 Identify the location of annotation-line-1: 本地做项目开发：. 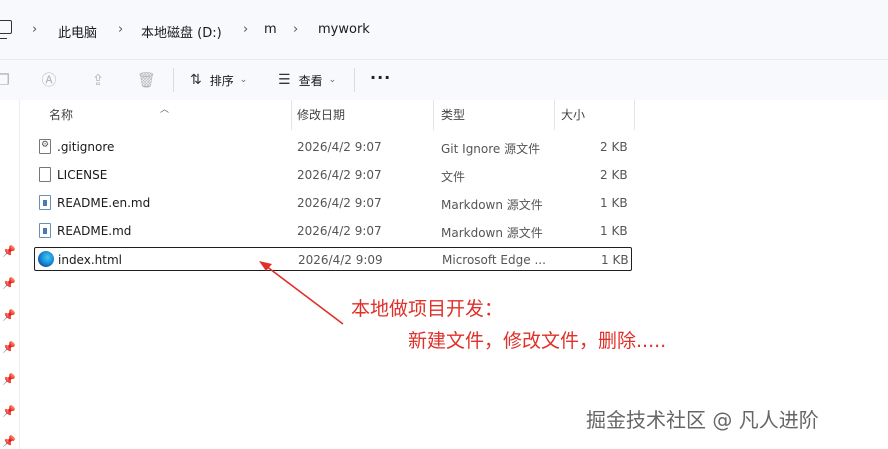
(427, 309).